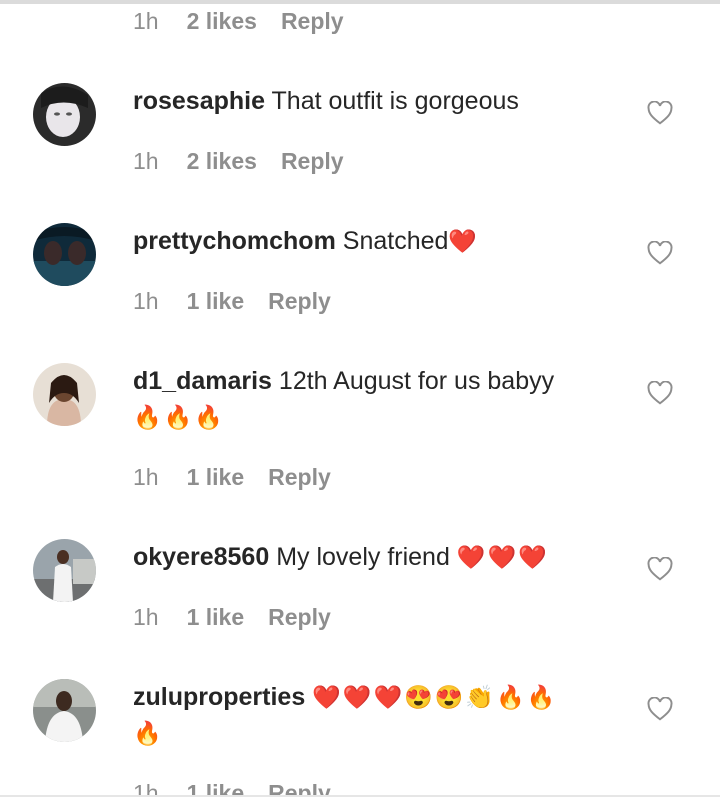 The width and height of the screenshot is (720, 804). What do you see at coordinates (395, 101) in the screenshot?
I see `comment-text: That outfit is gorgeous` at bounding box center [395, 101].